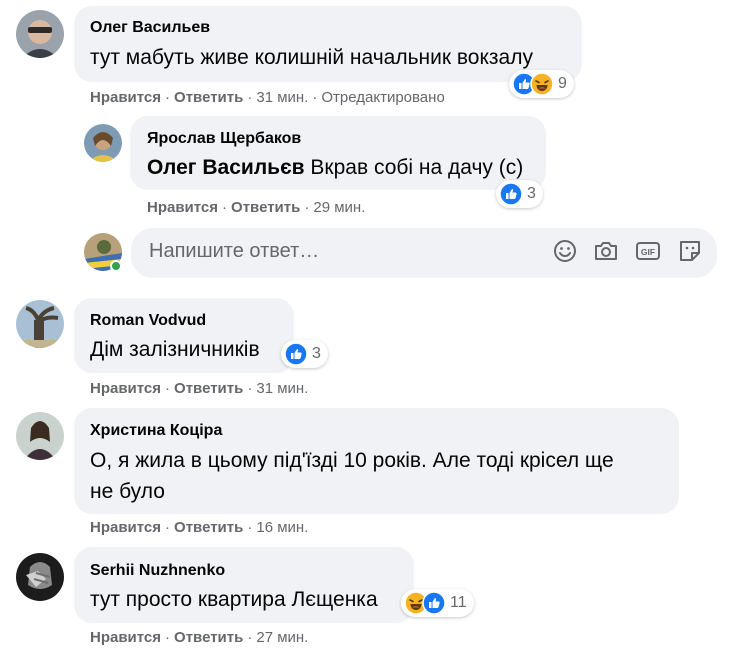  I want to click on comment-text: Дім залізничників, so click(175, 349).